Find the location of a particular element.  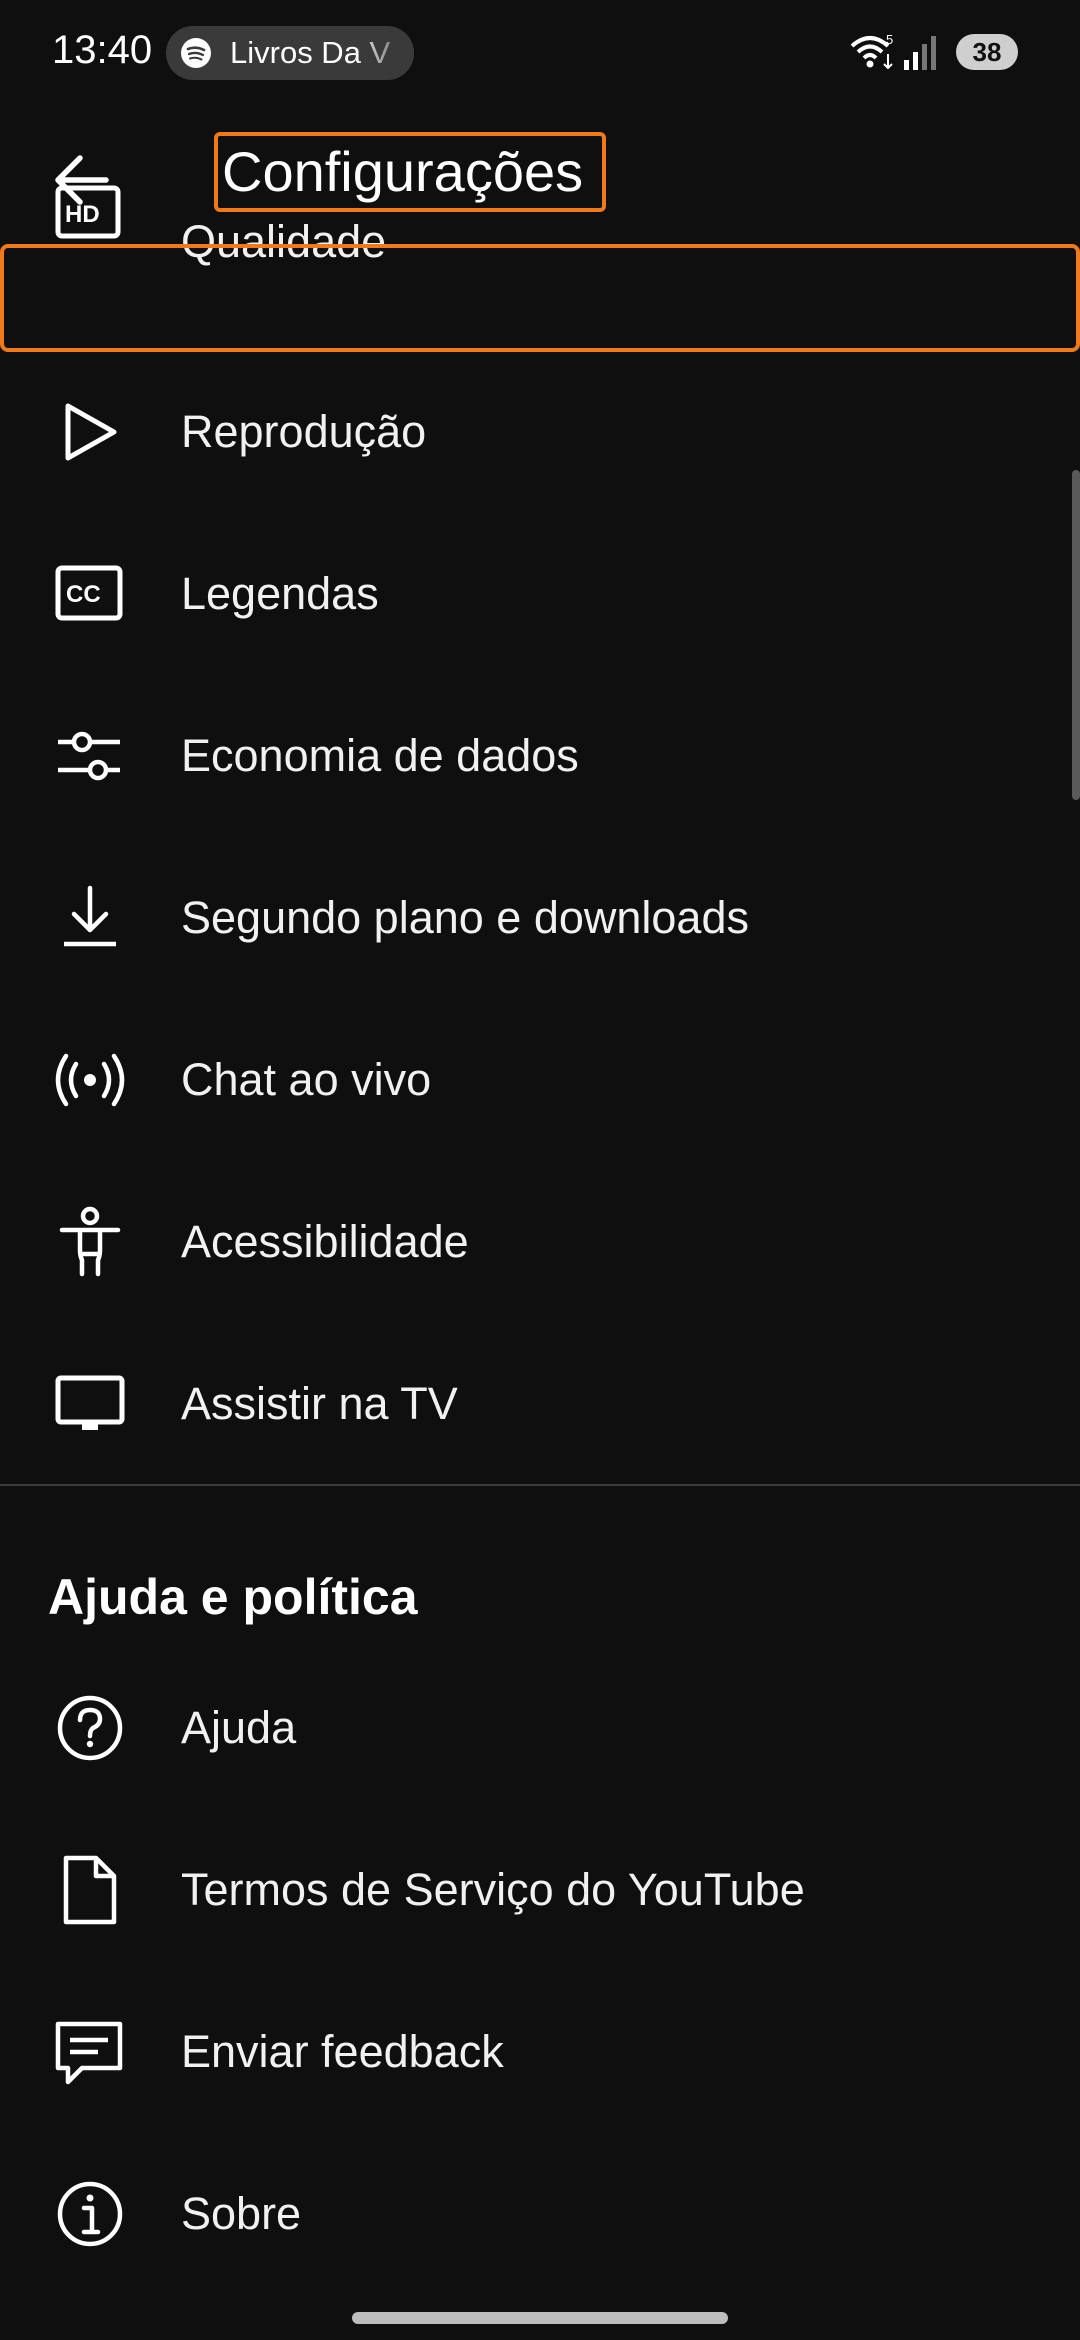

hd-icon: HD is located at coordinates (88, 212).